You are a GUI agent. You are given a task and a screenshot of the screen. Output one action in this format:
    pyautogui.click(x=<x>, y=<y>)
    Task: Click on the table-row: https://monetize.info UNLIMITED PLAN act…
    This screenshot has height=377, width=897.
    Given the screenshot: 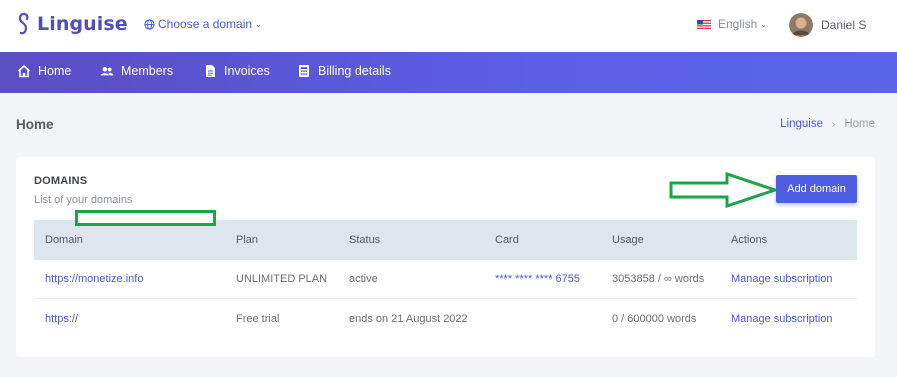 What is the action you would take?
    pyautogui.click(x=445, y=279)
    